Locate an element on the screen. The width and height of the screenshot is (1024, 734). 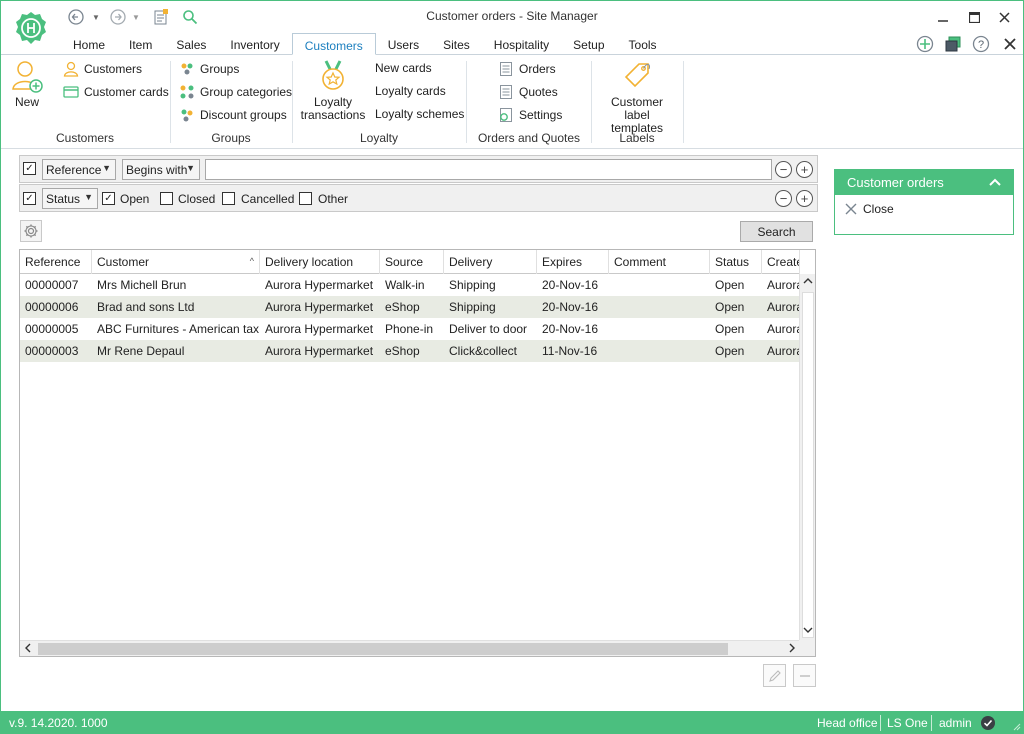
filter-operator-select: Begins with ▼ is located at coordinates (161, 169).